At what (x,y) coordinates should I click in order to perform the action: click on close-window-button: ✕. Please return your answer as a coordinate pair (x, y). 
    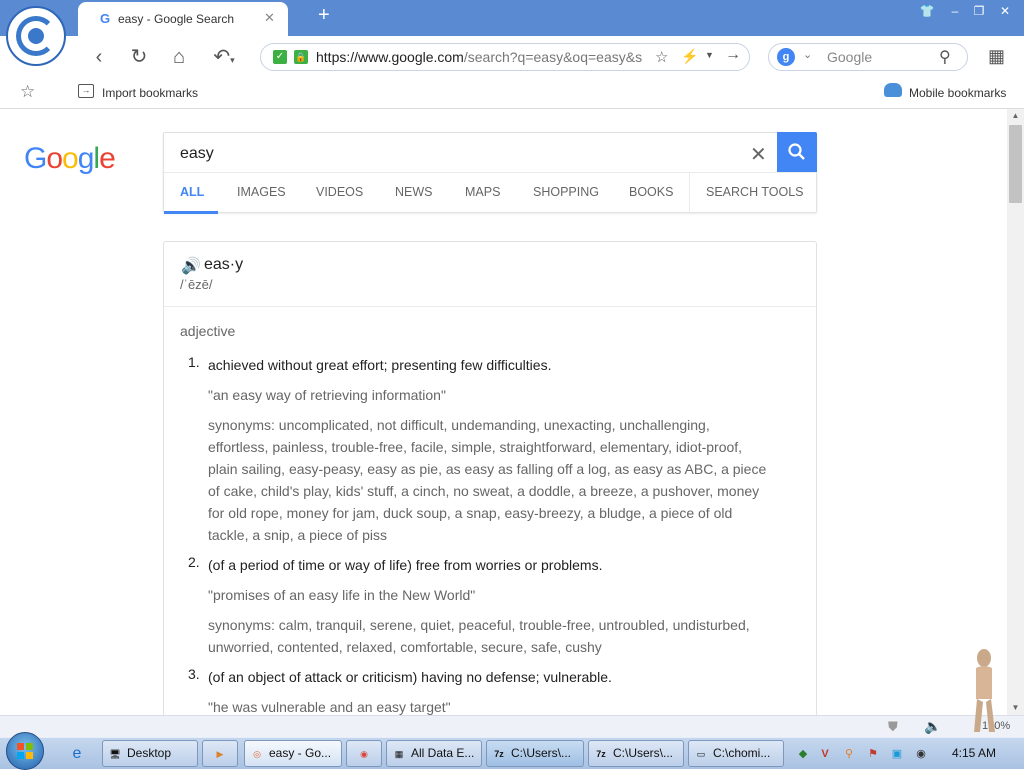
    Looking at the image, I should click on (1005, 13).